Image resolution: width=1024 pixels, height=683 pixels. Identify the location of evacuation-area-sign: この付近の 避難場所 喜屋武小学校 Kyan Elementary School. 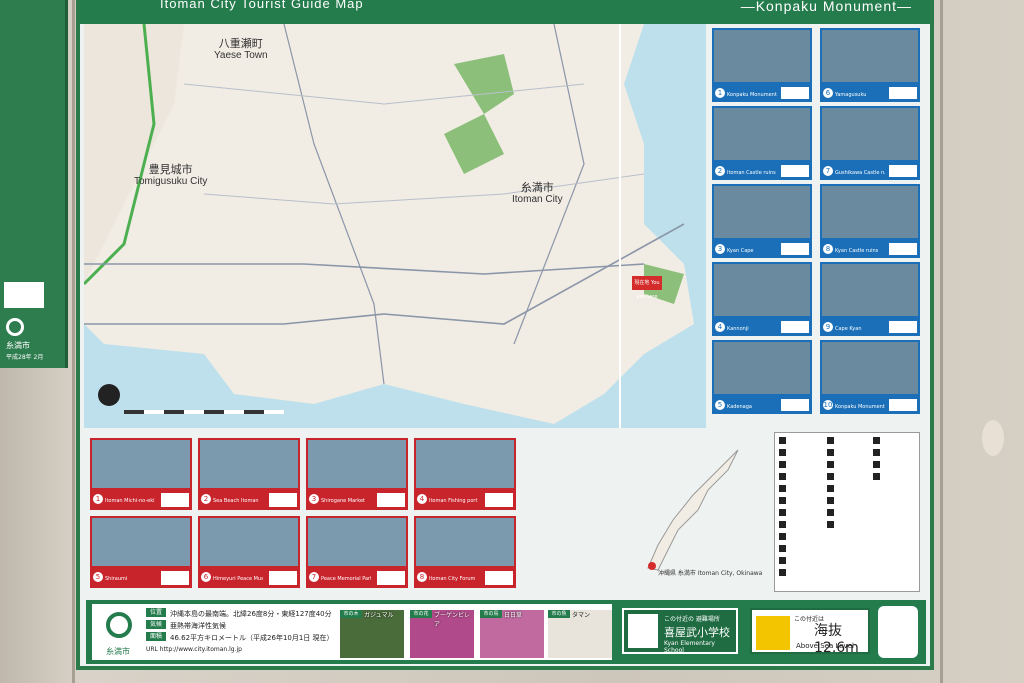
(680, 631).